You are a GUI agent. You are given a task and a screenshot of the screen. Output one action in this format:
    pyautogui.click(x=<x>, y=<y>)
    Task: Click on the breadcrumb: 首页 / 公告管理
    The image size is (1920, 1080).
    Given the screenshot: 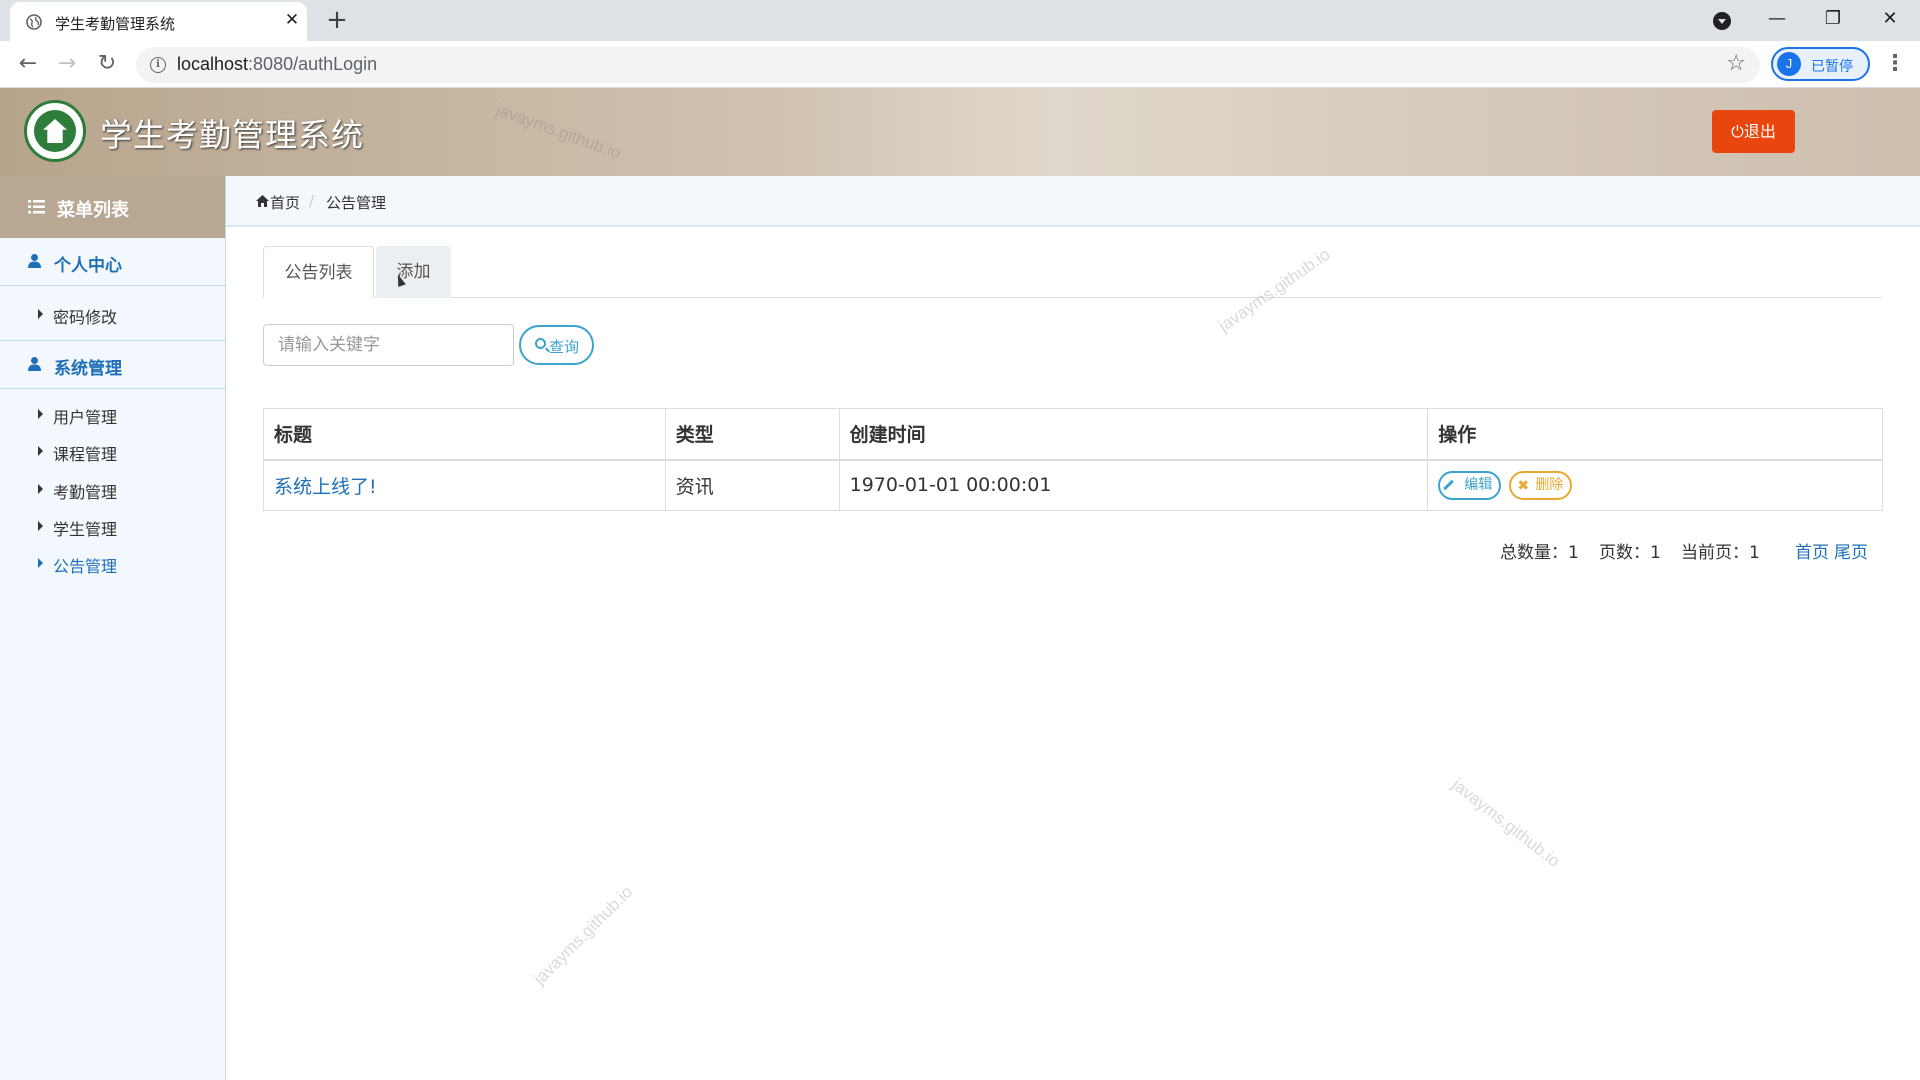 What is the action you would take?
    pyautogui.click(x=1073, y=201)
    